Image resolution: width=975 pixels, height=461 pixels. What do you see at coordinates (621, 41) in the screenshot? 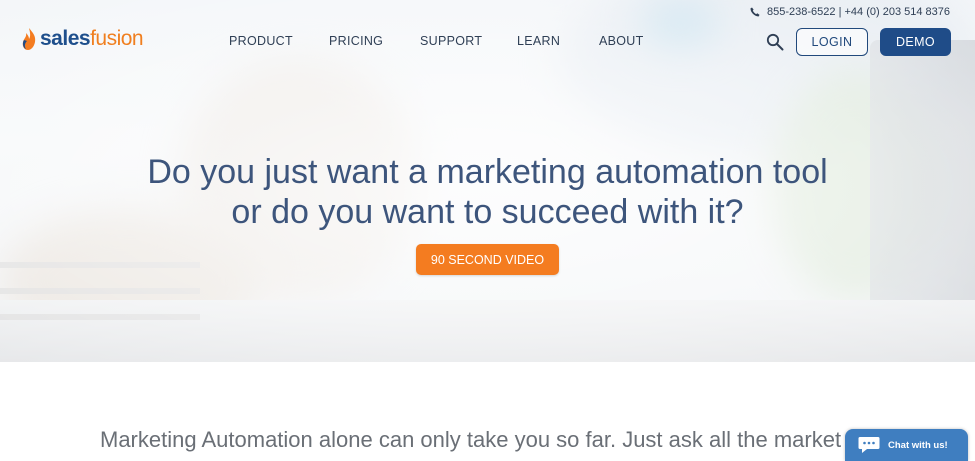
I see `nav-about: ABOUT` at bounding box center [621, 41].